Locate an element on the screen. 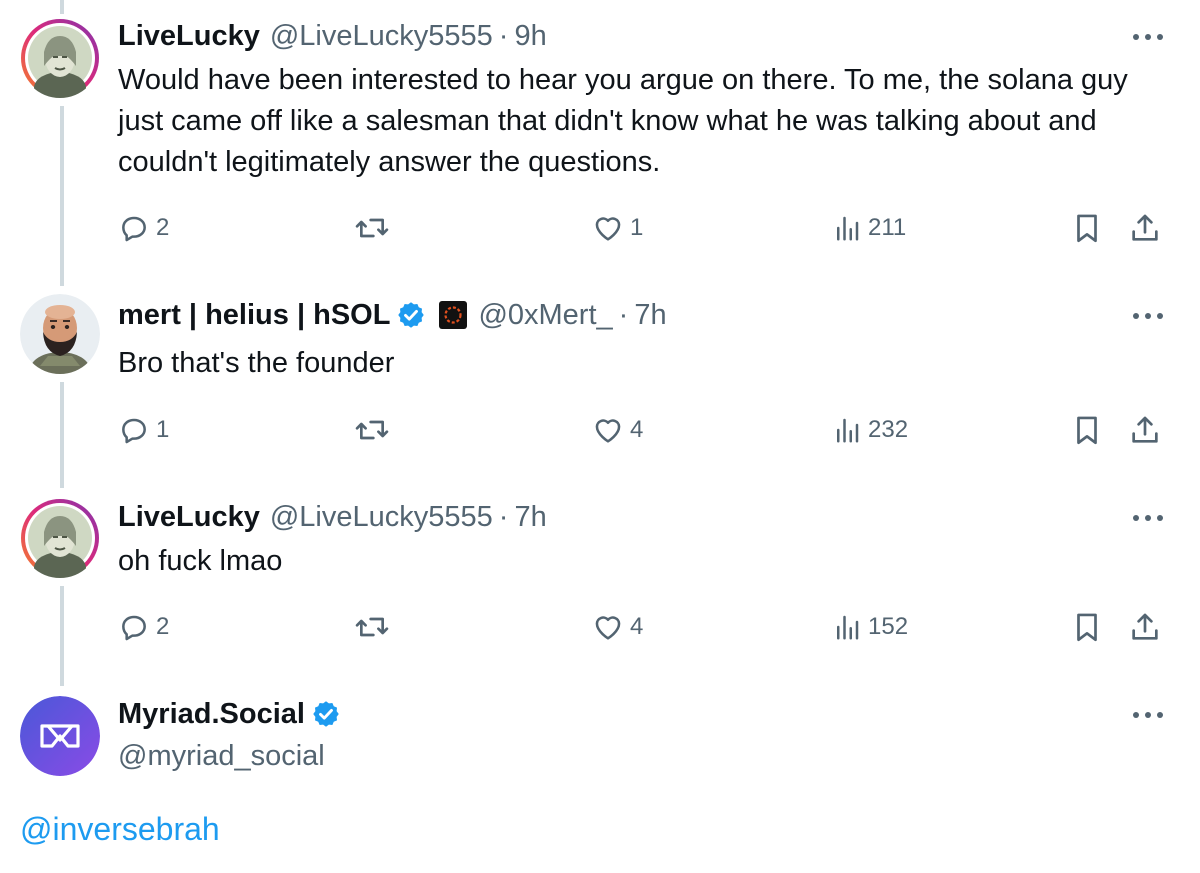  user-handle: @0xMert_ is located at coordinates (545, 315).